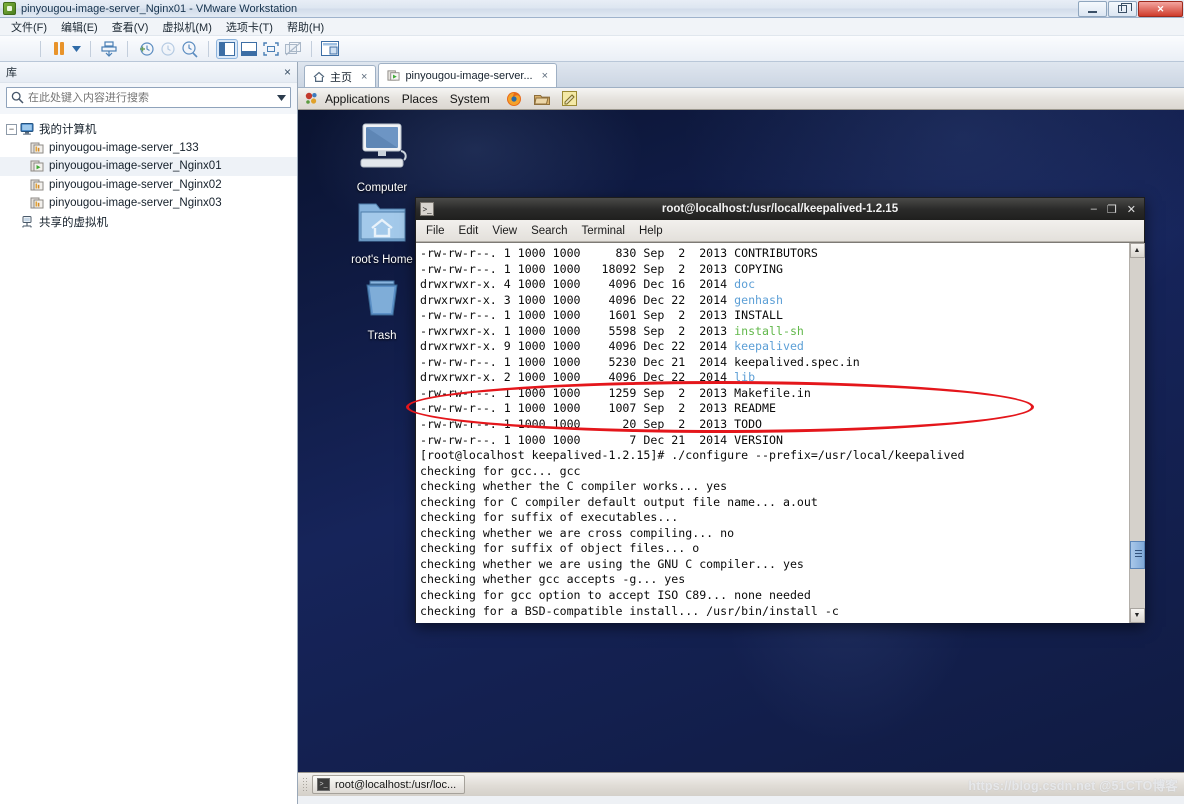 This screenshot has height=804, width=1184. What do you see at coordinates (1094, 209) in the screenshot?
I see `terminal-minimize-button: –` at bounding box center [1094, 209].